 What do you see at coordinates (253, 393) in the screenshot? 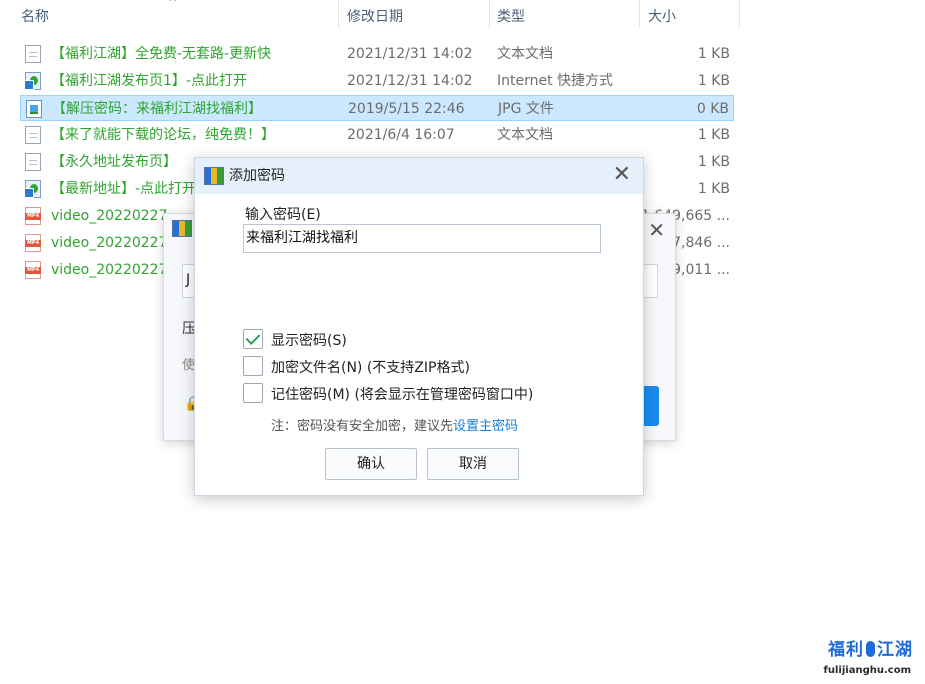
I see `remember-password-checkbox` at bounding box center [253, 393].